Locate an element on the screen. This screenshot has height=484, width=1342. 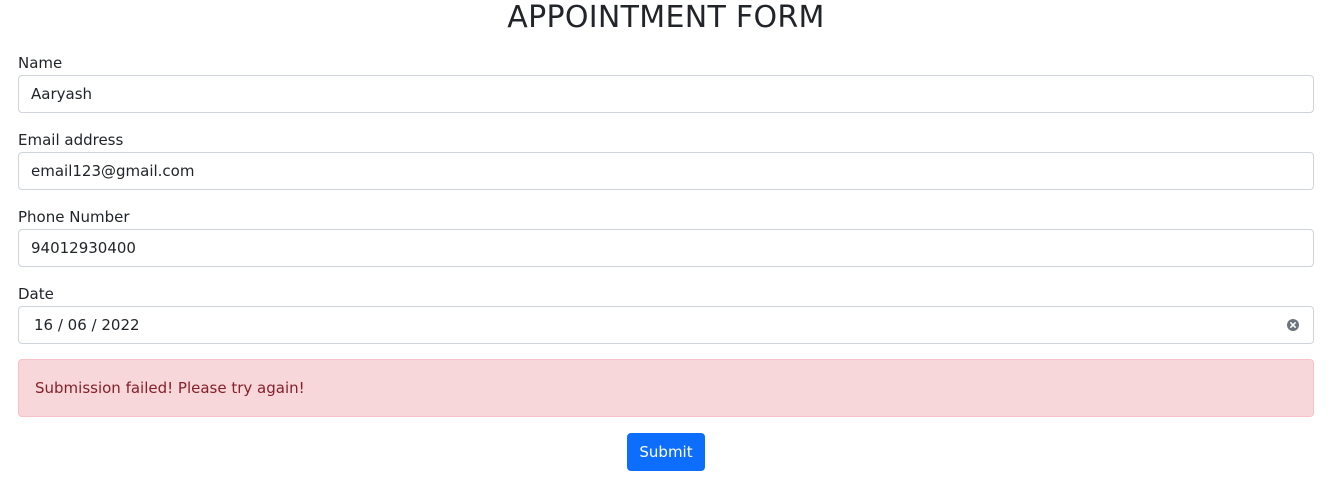
email-label: Email address is located at coordinates (71, 140).